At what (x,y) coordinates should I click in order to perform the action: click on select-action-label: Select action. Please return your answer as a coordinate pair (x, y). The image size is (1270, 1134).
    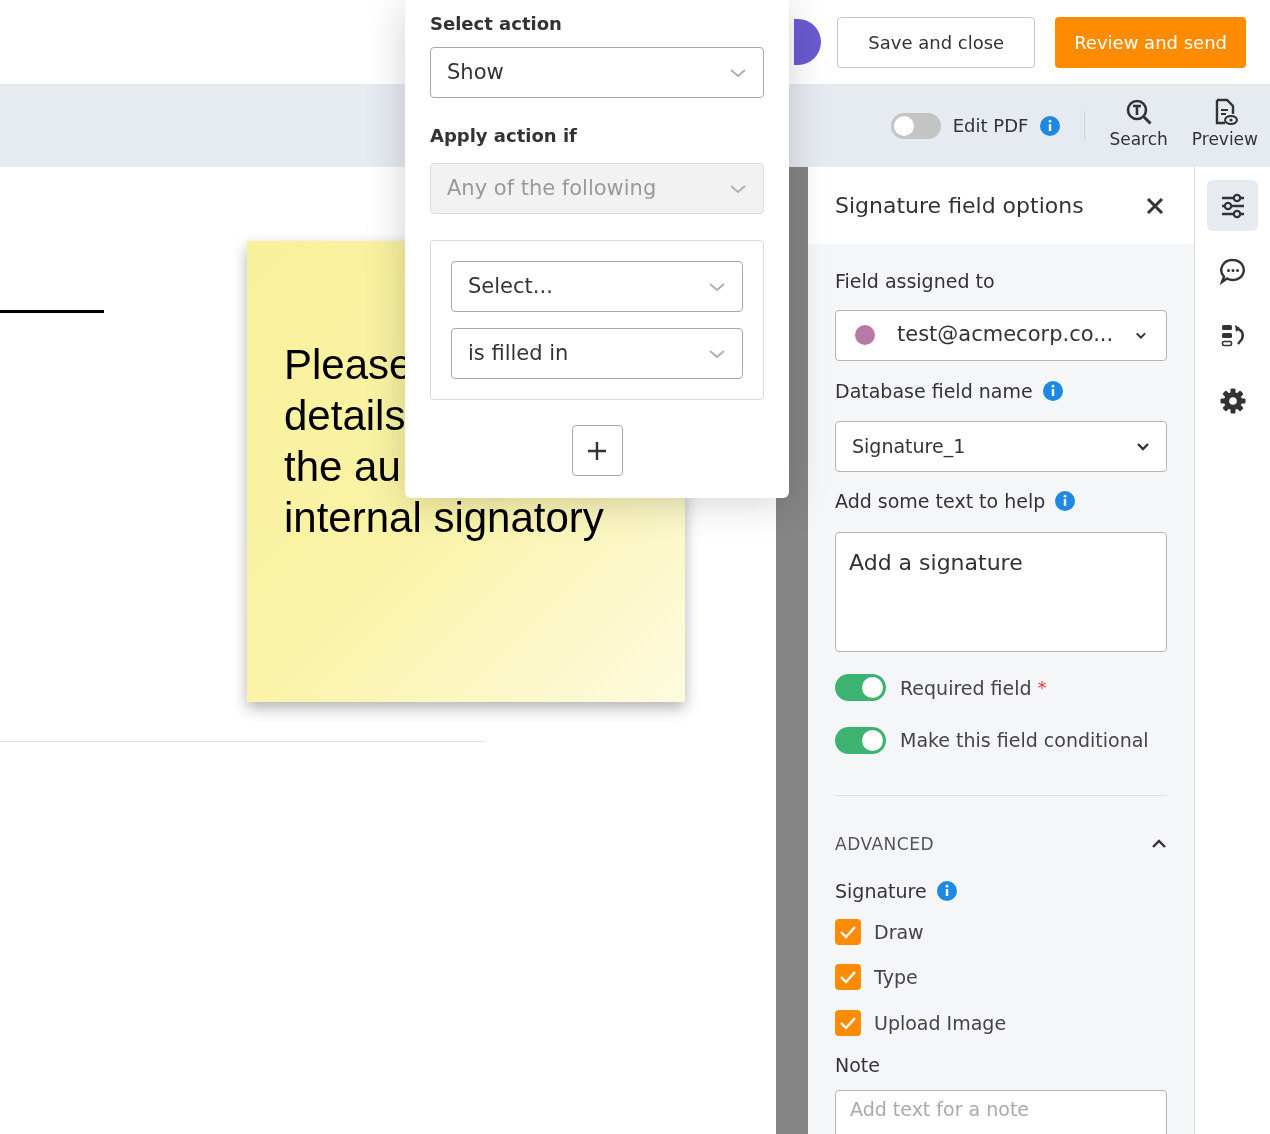
    Looking at the image, I should click on (496, 24).